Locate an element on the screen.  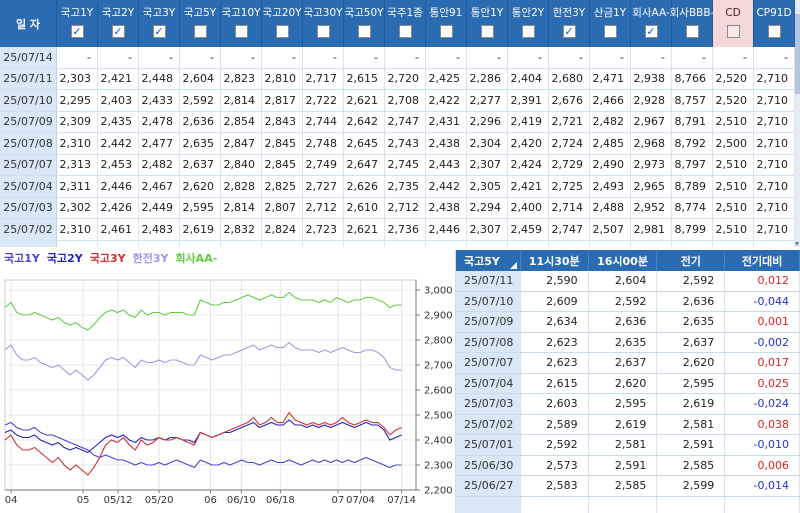
axis-label: 2,600 is located at coordinates (438, 391).